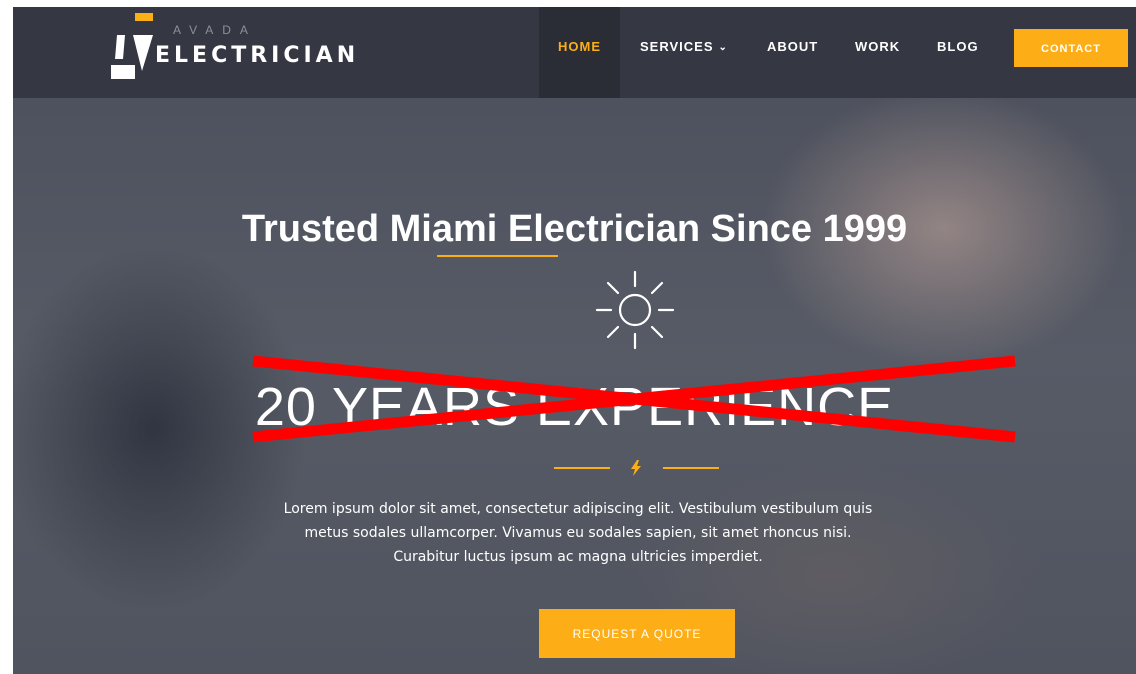 The height and width of the screenshot is (674, 1136). I want to click on nav-item-label: HOME, so click(579, 46).